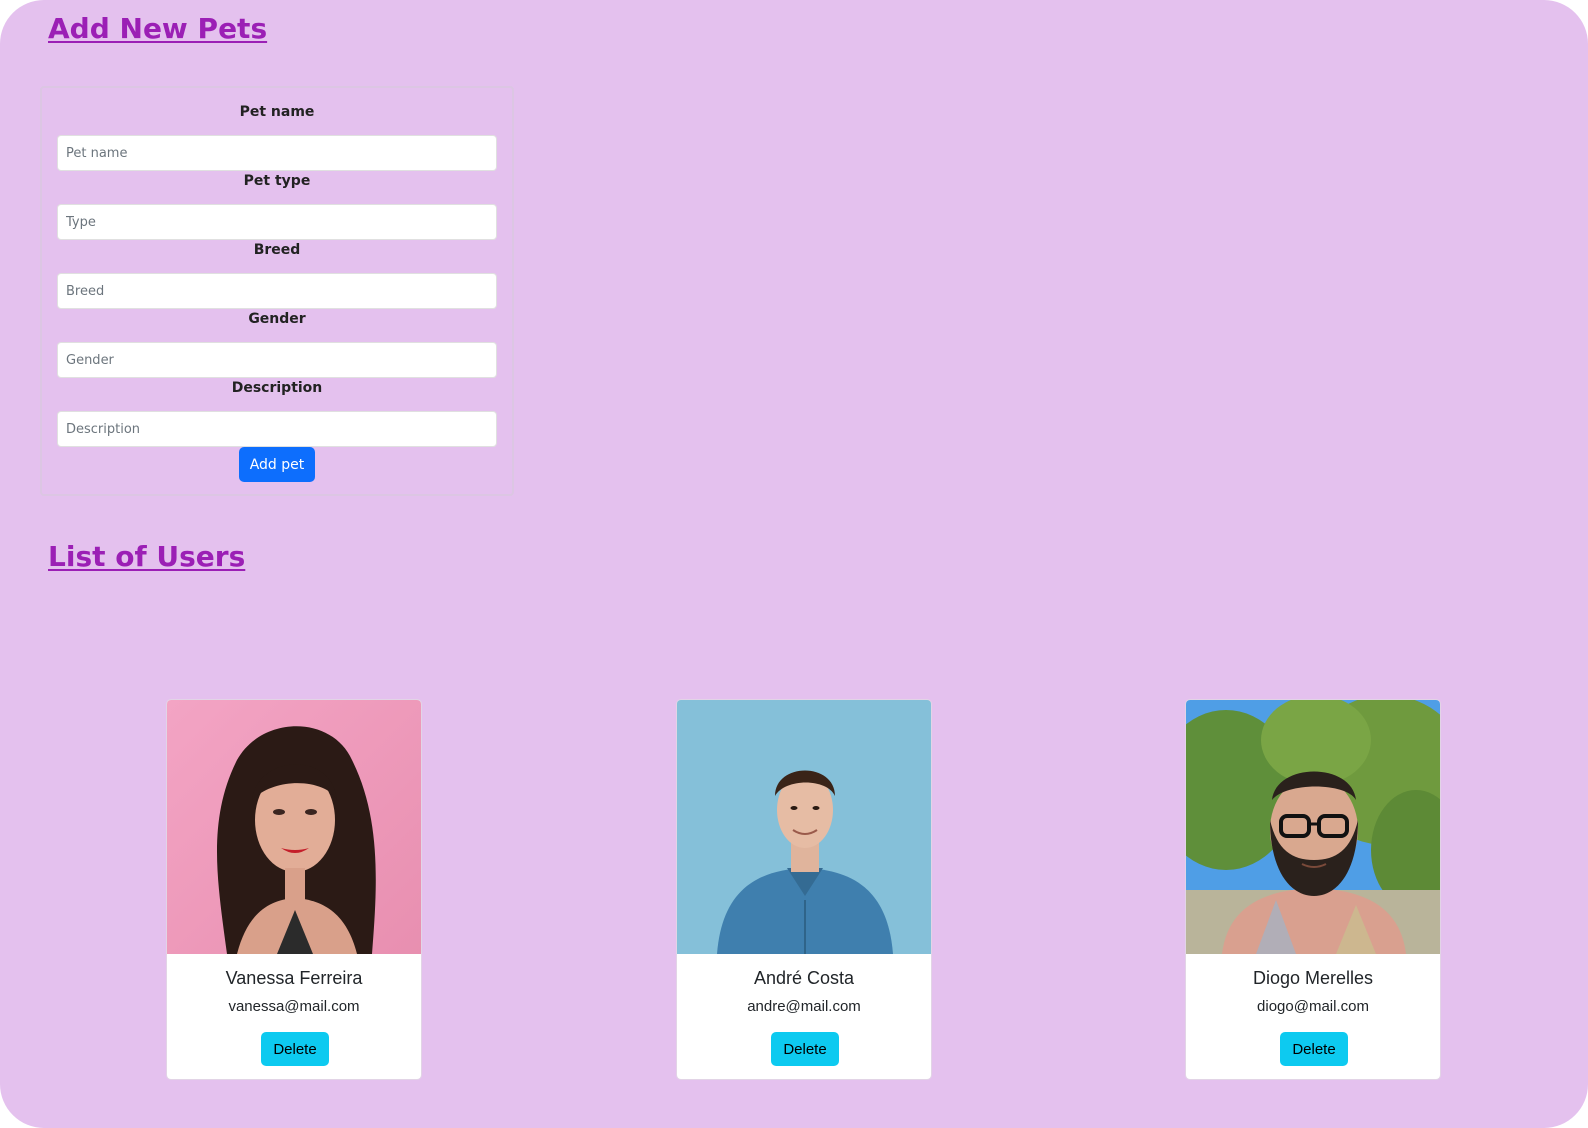 The height and width of the screenshot is (1128, 1588). Describe the element at coordinates (277, 112) in the screenshot. I see `pet-name-label: Pet name` at that location.